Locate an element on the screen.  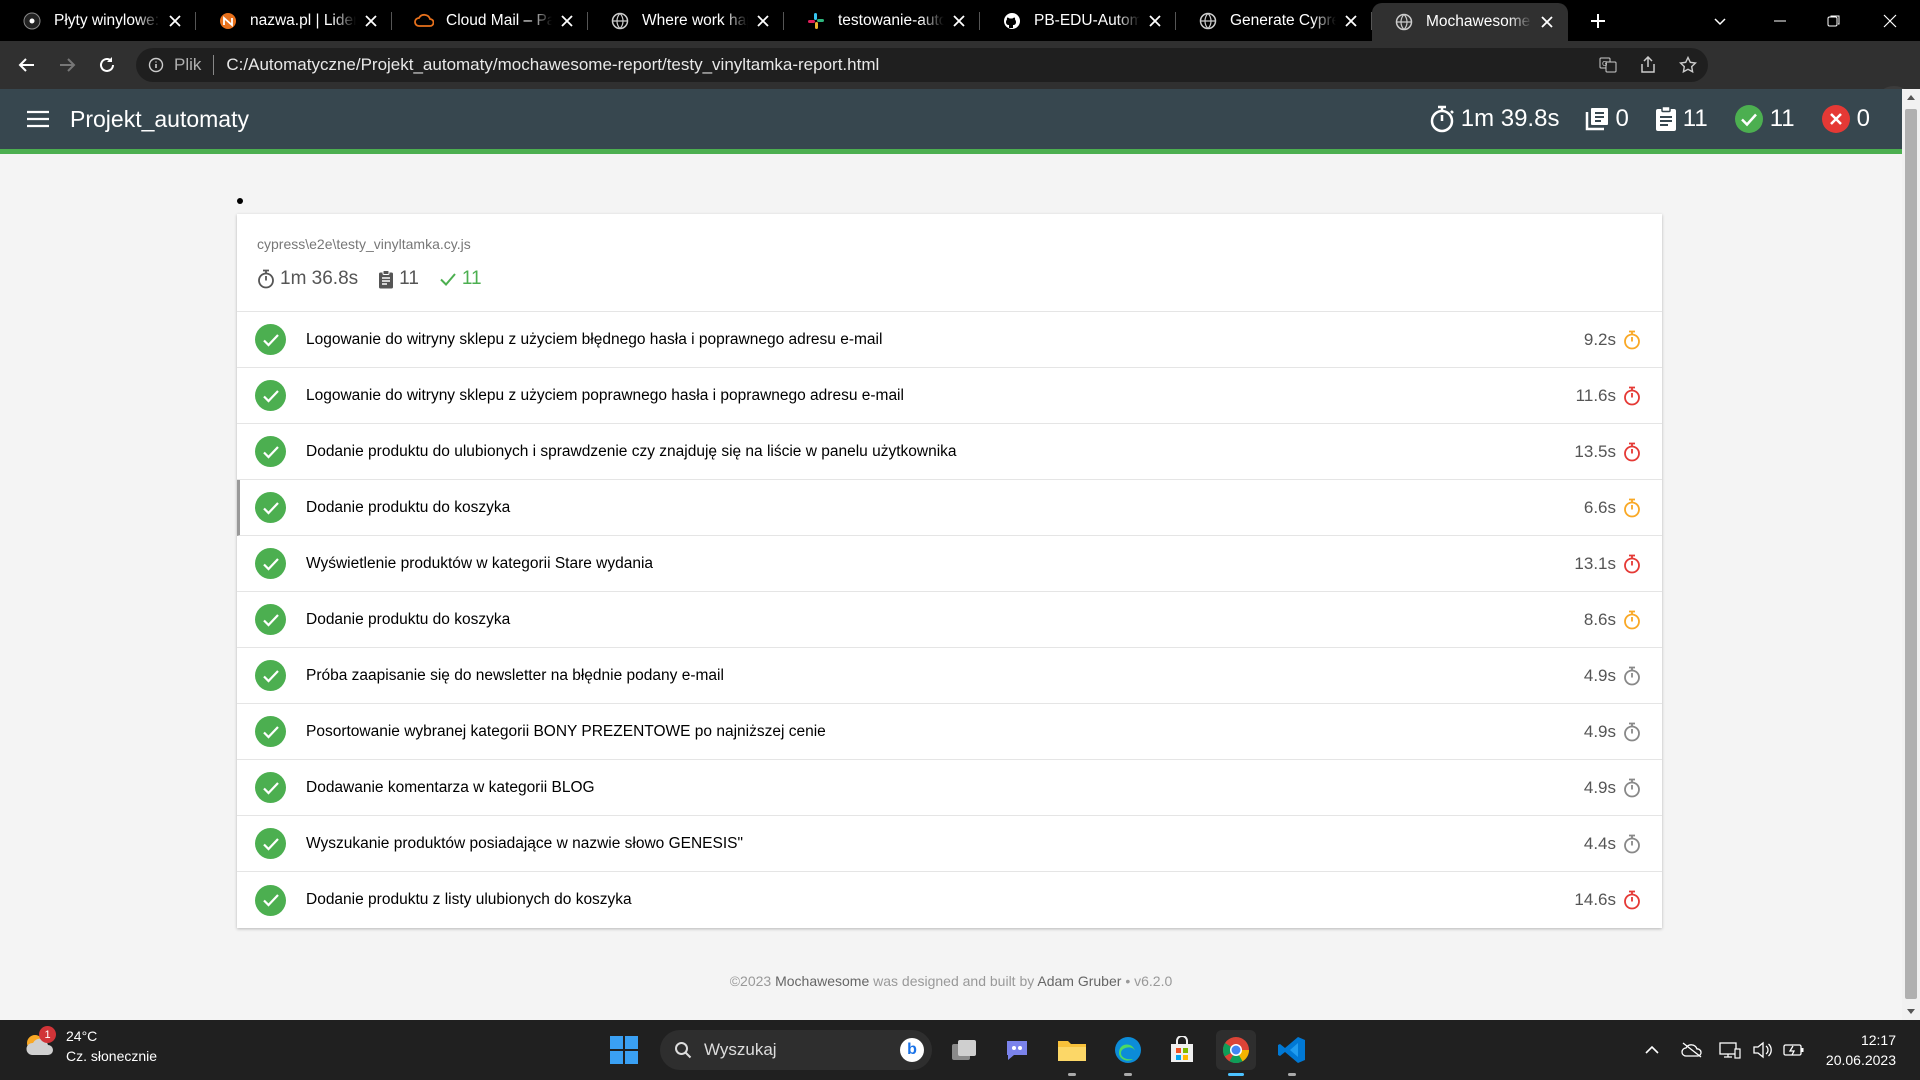
back-button is located at coordinates (27, 65).